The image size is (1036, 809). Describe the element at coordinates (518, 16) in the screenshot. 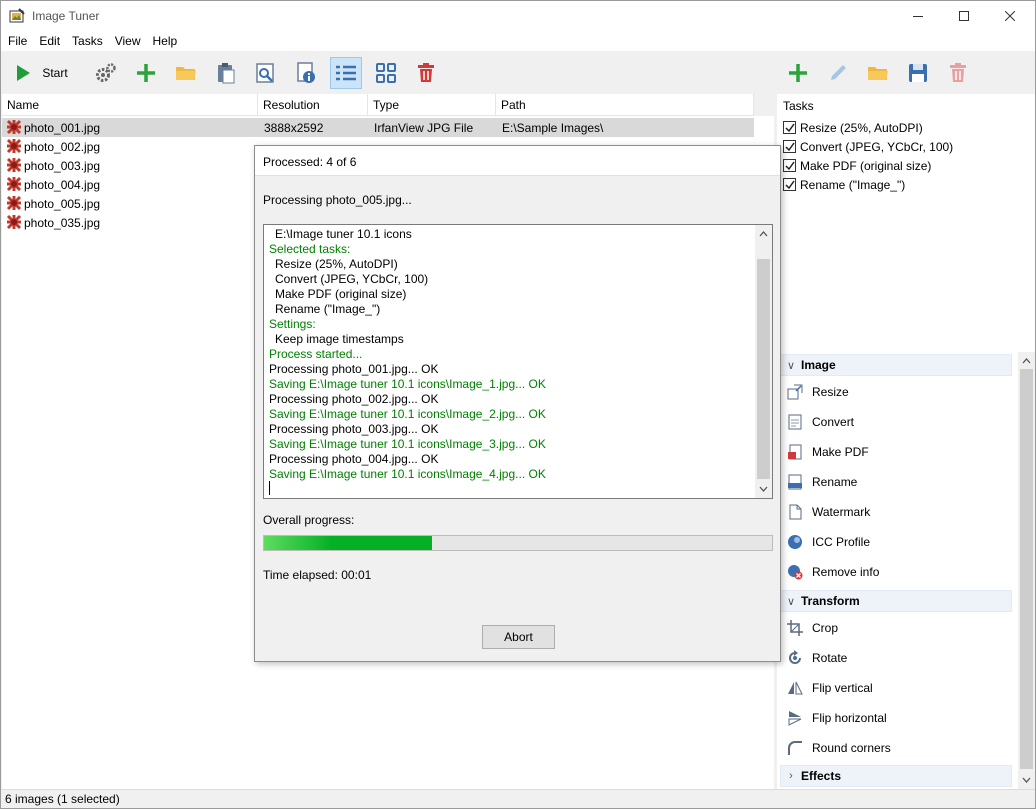

I see `title-bar: Image Tuner` at that location.